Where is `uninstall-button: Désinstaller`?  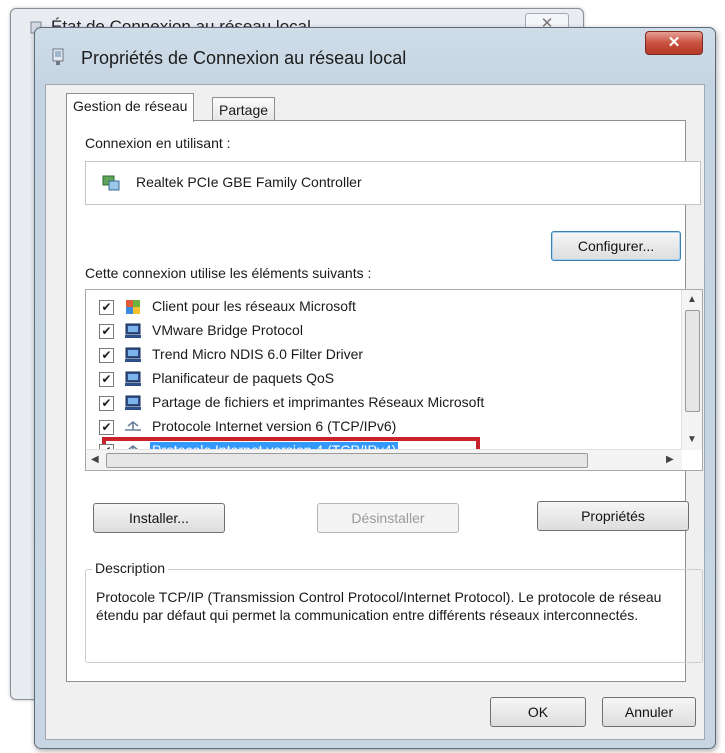
uninstall-button: Désinstaller is located at coordinates (388, 518).